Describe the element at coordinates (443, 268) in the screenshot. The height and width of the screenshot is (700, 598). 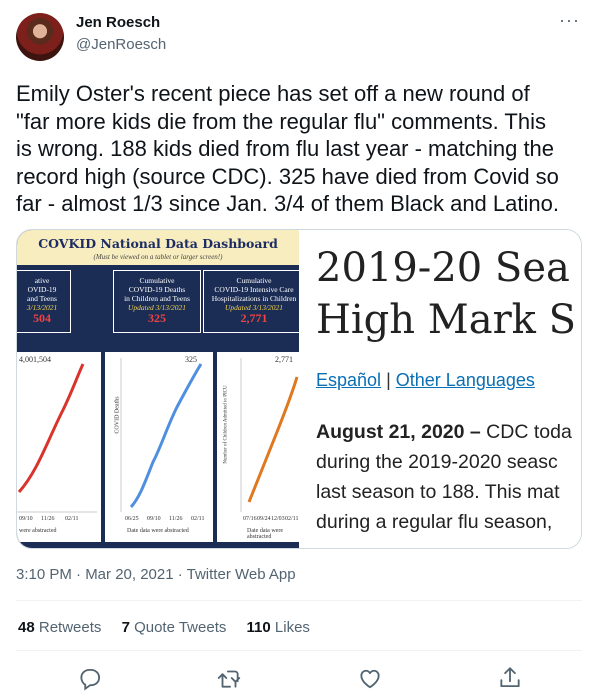
I see `headline-line: 2019-20 Sea` at that location.